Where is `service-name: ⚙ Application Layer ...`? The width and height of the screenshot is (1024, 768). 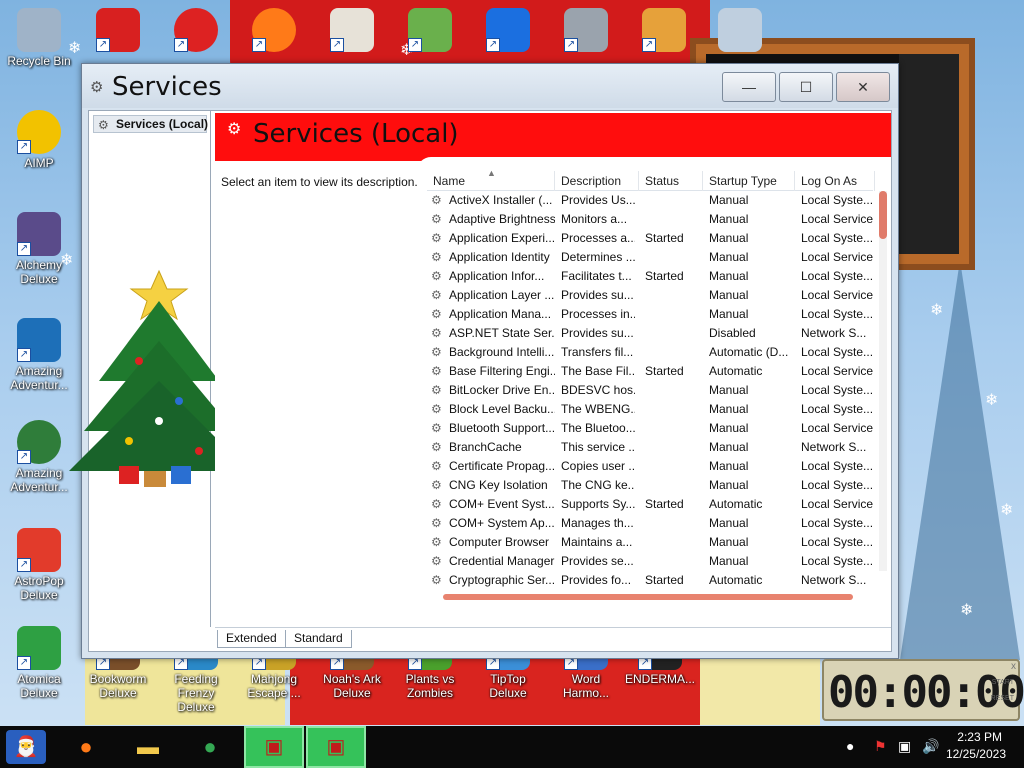 service-name: ⚙ Application Layer ... is located at coordinates (493, 295).